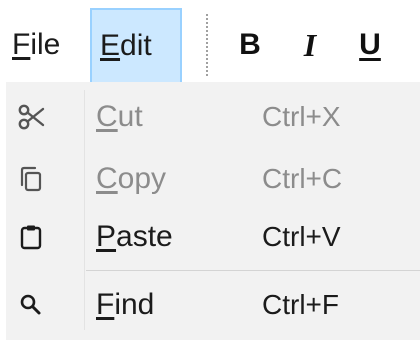  I want to click on menu-item-cut-mnemonic: C, so click(107, 116).